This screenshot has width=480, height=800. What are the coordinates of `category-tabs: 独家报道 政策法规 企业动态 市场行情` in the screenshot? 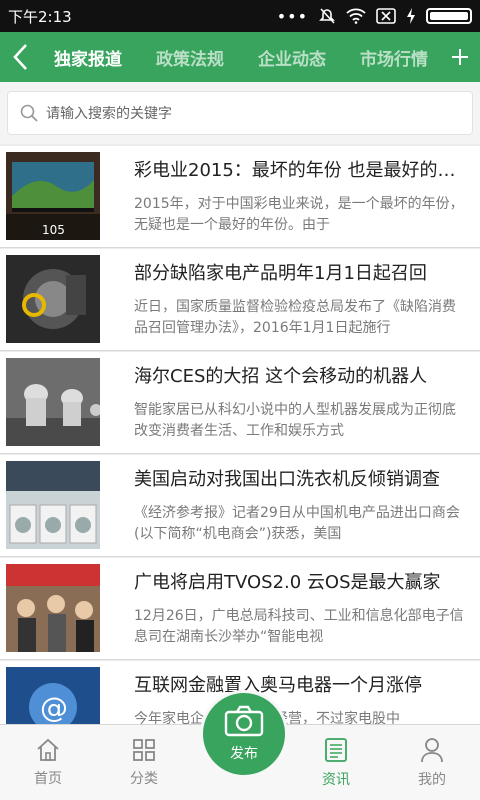 It's located at (260, 57).